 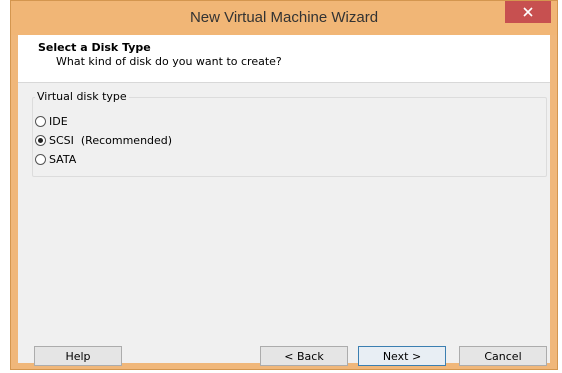 I want to click on title-bar: New Virtual Machine Wizard, so click(x=284, y=18).